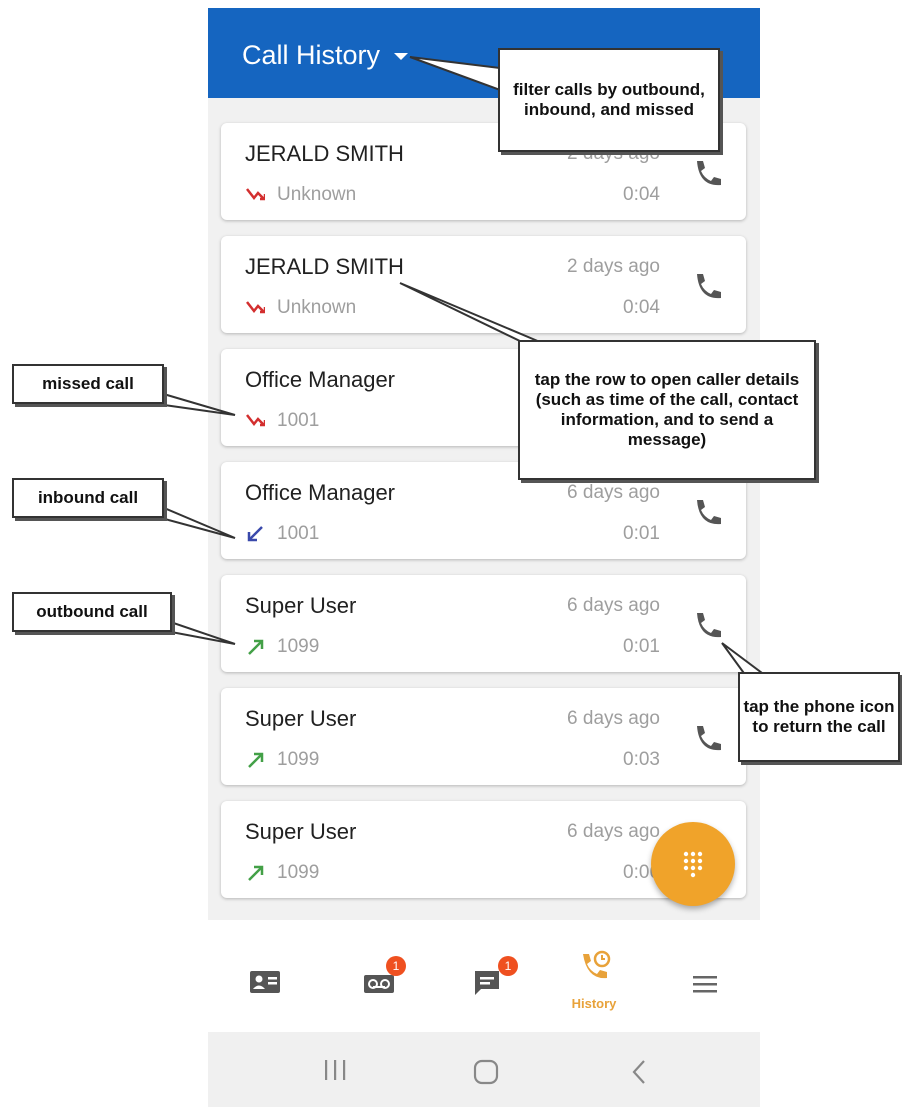 This screenshot has height=1107, width=902. I want to click on callout-missed: missed call, so click(88, 384).